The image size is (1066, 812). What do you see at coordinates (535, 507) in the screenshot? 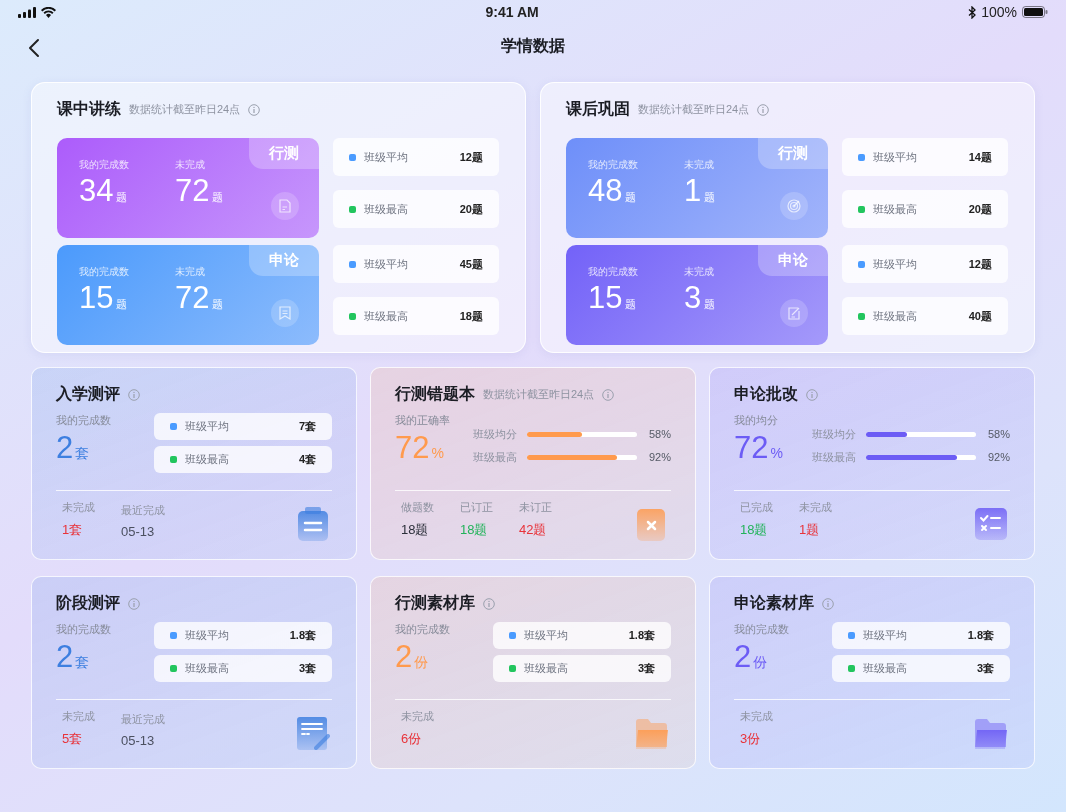
I see `footer-label: 未订正` at bounding box center [535, 507].